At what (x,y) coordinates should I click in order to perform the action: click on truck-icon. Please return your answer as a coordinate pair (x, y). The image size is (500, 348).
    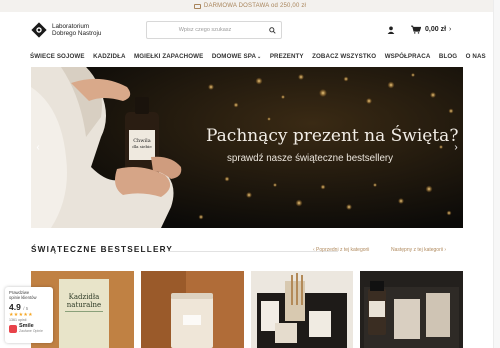
    Looking at the image, I should click on (197, 6).